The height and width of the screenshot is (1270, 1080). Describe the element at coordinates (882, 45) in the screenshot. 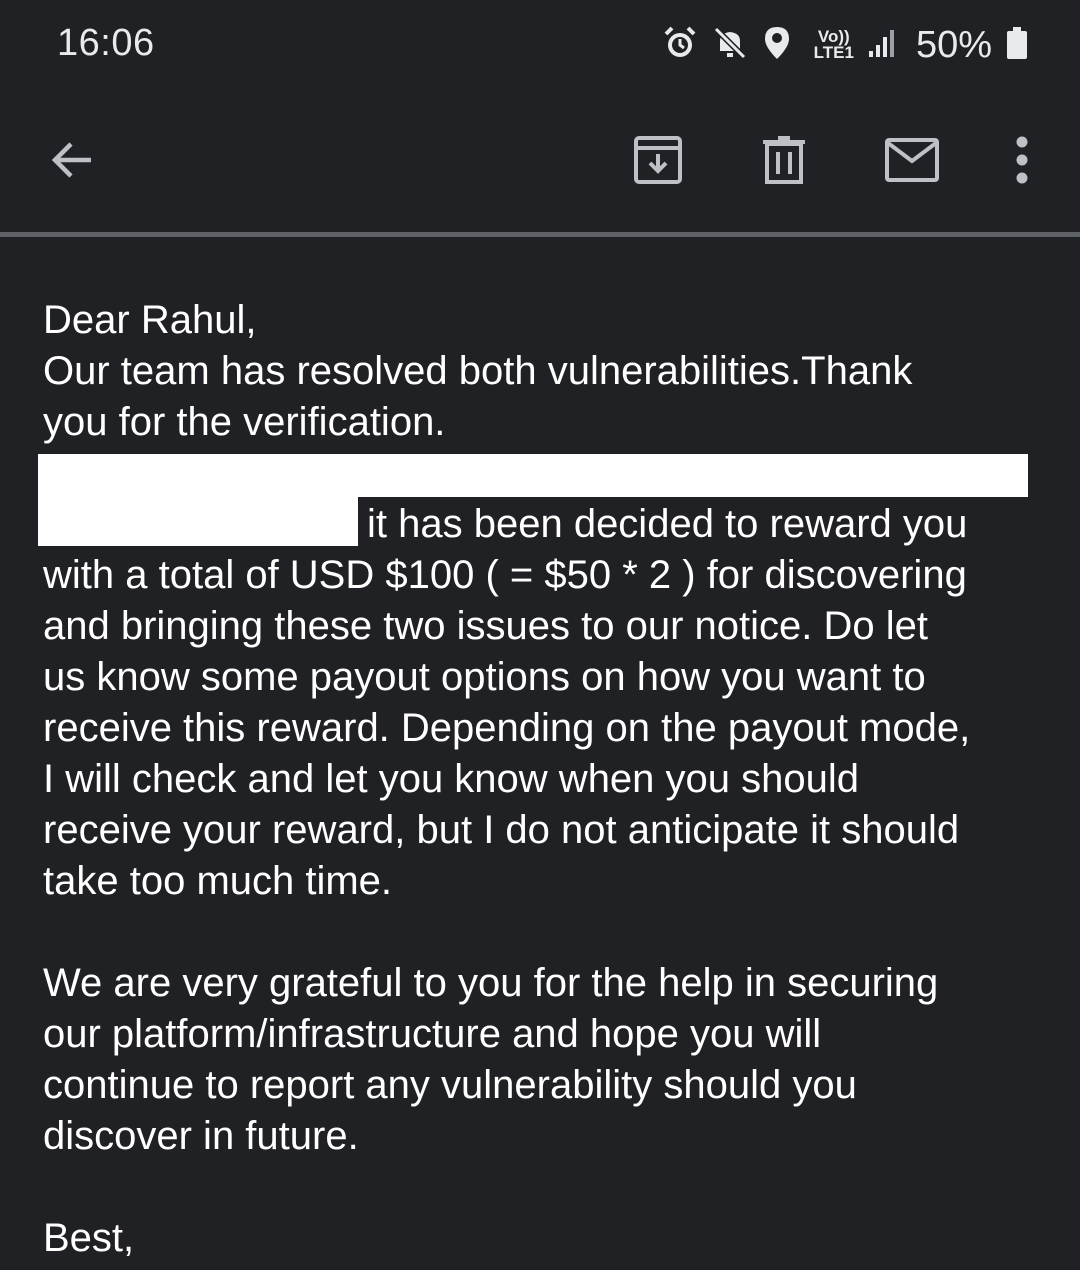

I see `signal-icon` at that location.